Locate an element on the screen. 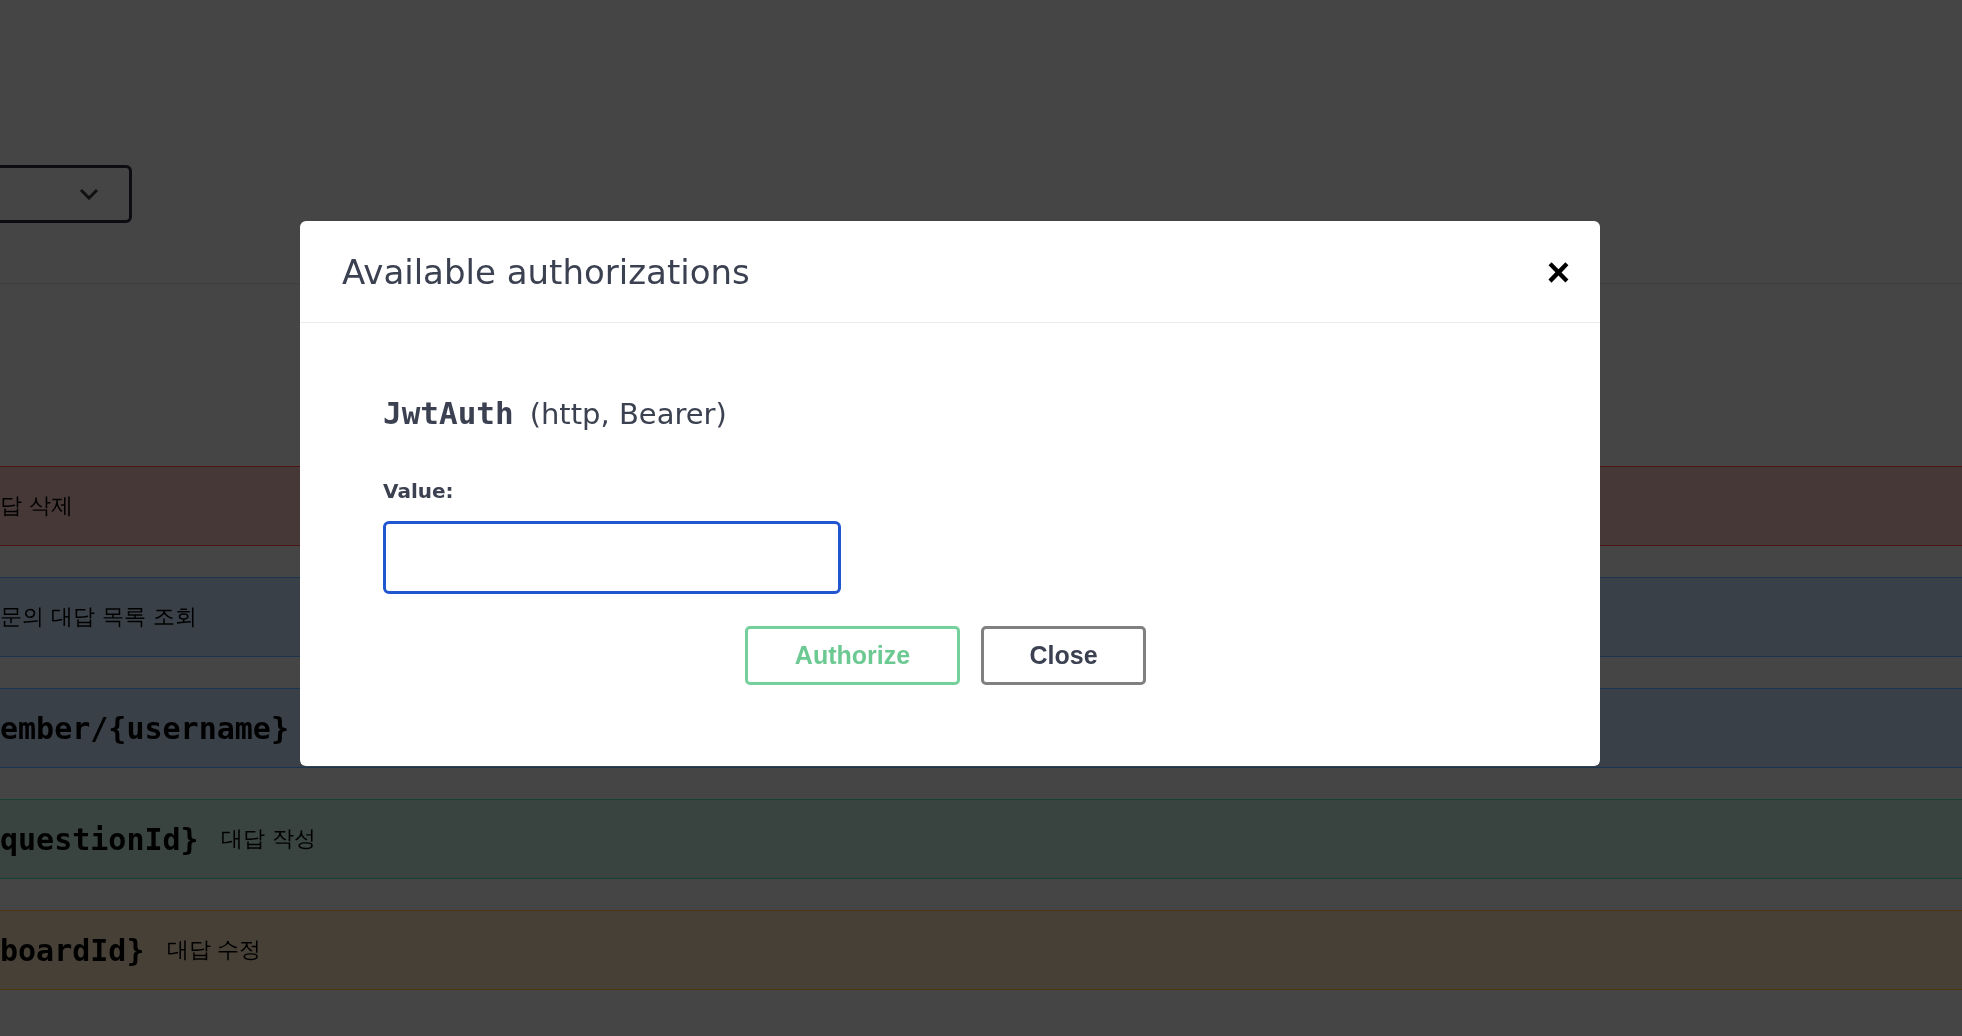 The image size is (1962, 1036). close-button: Close is located at coordinates (1063, 655).